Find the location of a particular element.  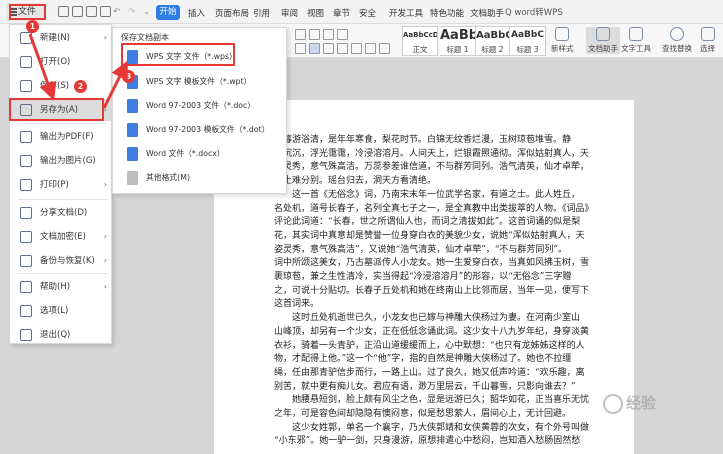

style-preview: AaBb is located at coordinates (457, 35).